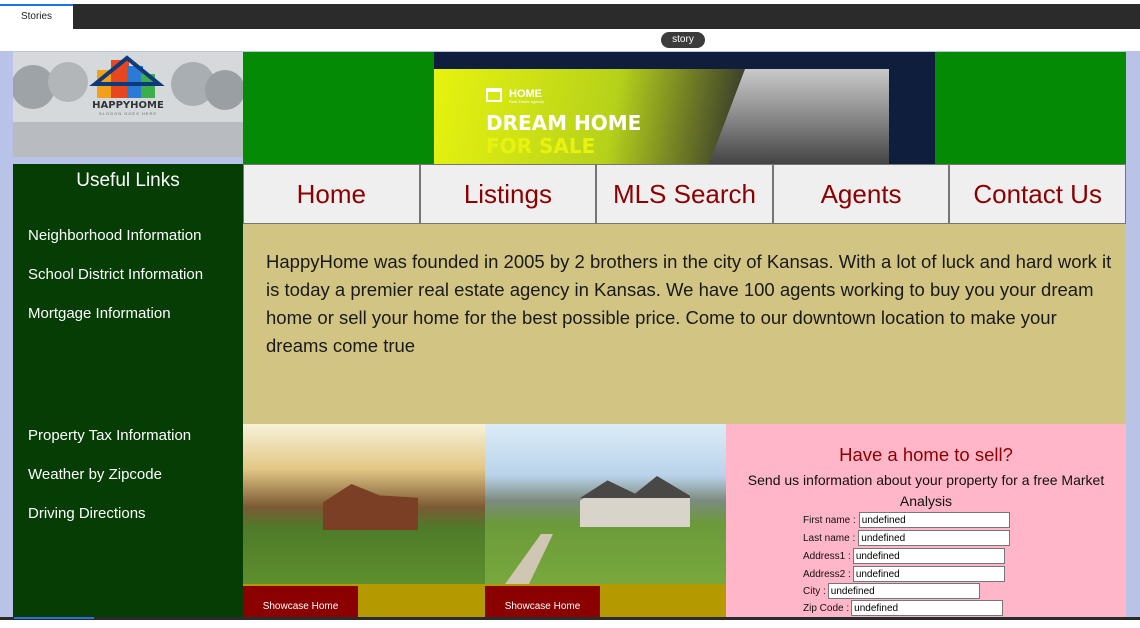 This screenshot has height=628, width=1140. I want to click on address1-row: Address1 :, so click(904, 556).